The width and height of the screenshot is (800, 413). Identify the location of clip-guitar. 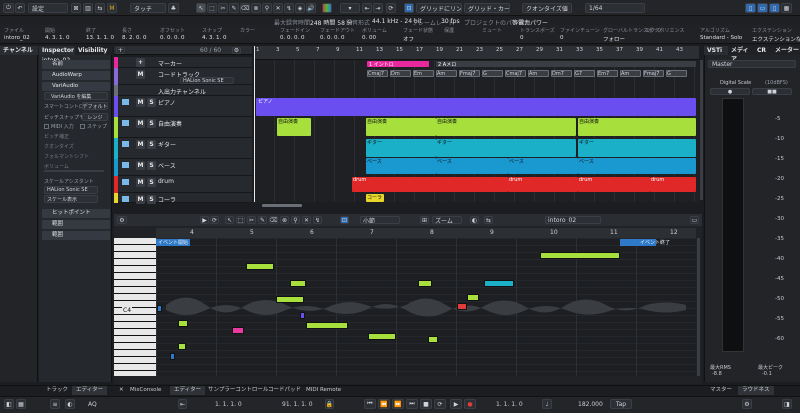
(506, 148).